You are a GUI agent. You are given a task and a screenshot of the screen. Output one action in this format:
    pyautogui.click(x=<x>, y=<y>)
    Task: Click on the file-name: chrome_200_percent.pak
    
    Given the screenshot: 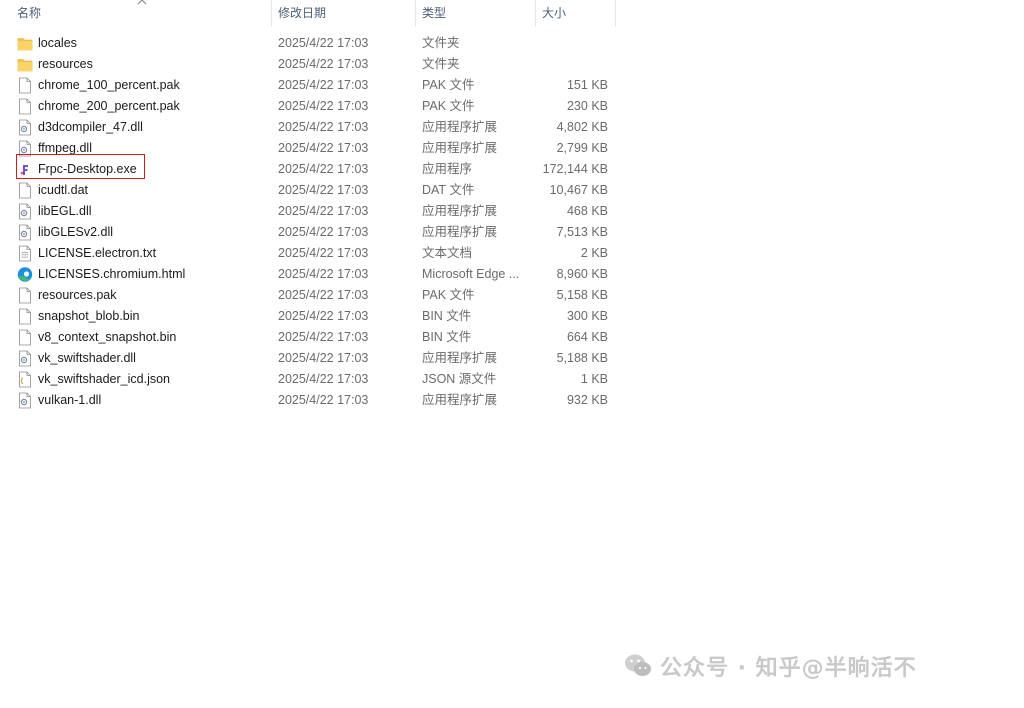 What is the action you would take?
    pyautogui.click(x=109, y=106)
    